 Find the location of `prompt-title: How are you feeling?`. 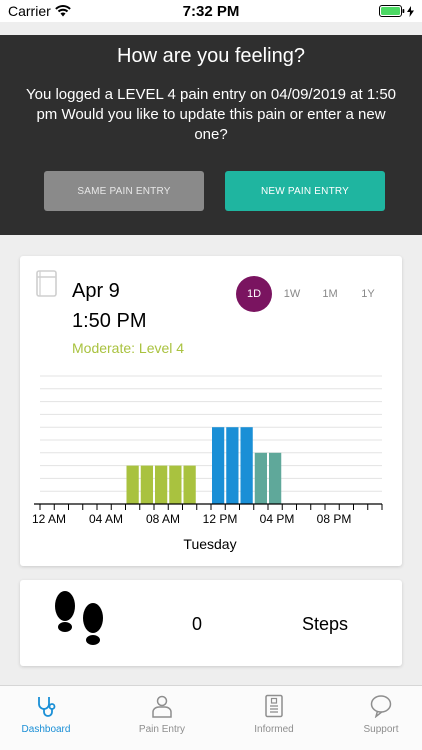

prompt-title: How are you feeling? is located at coordinates (211, 56).